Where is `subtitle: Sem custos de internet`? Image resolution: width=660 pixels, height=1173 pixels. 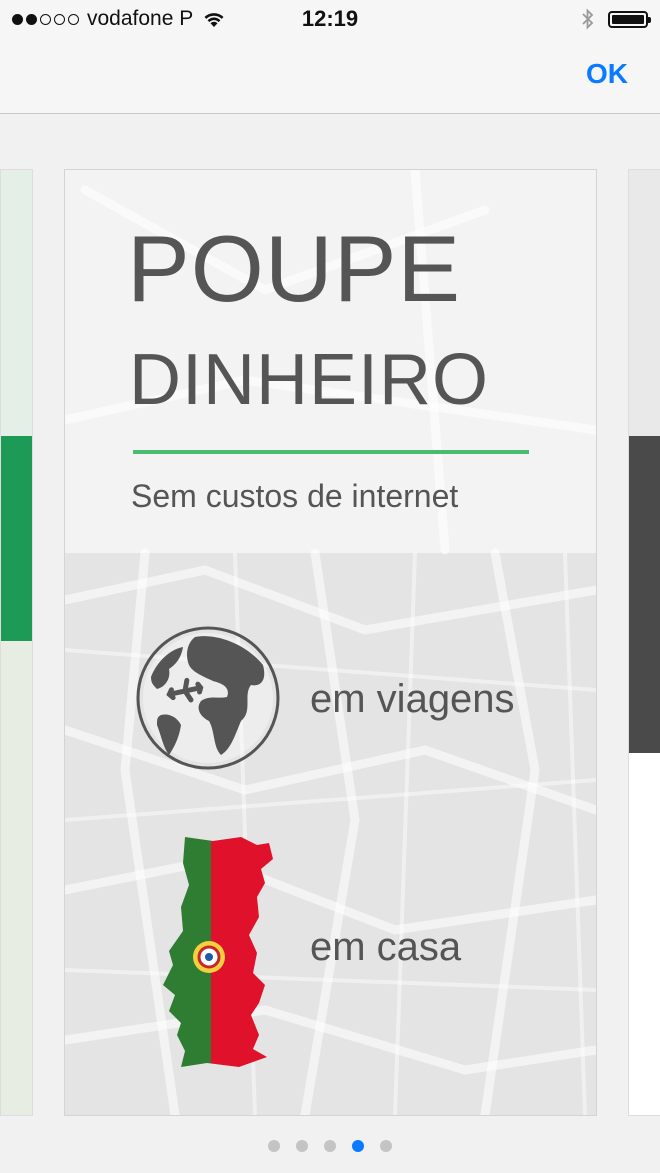
subtitle: Sem custos de internet is located at coordinates (295, 496).